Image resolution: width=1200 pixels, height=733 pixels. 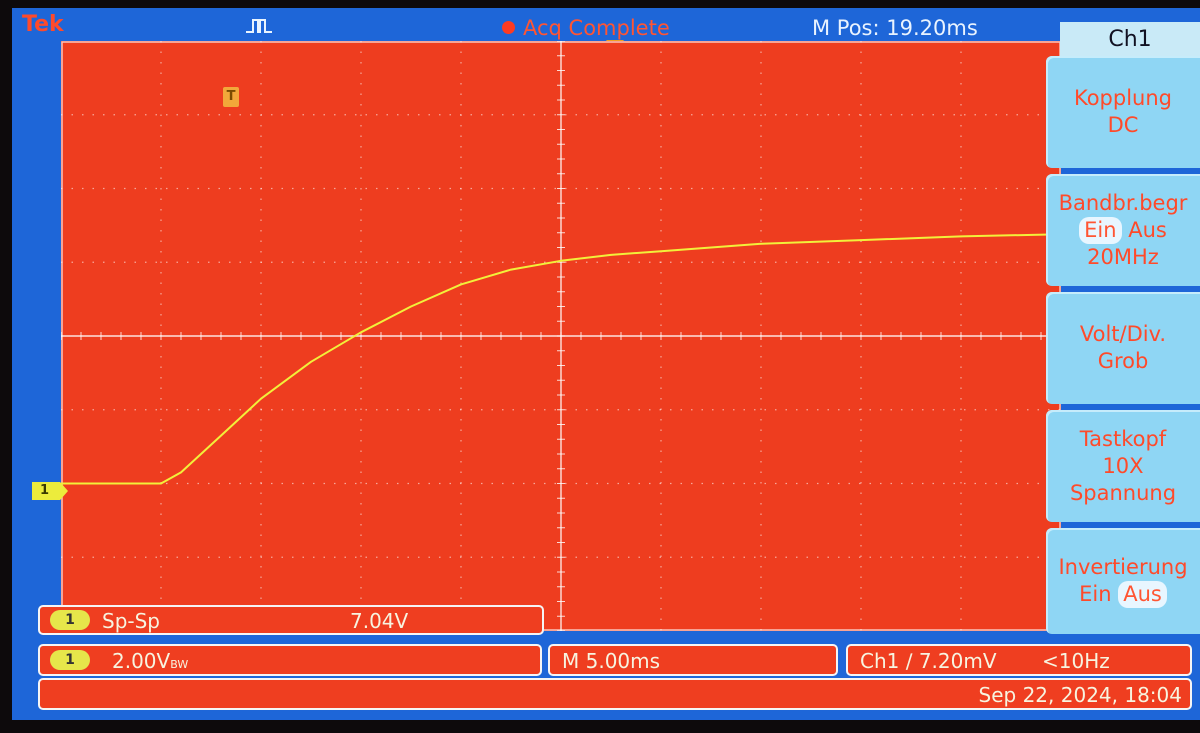 I want to click on measurement-name: Sp-Sp, so click(x=131, y=621).